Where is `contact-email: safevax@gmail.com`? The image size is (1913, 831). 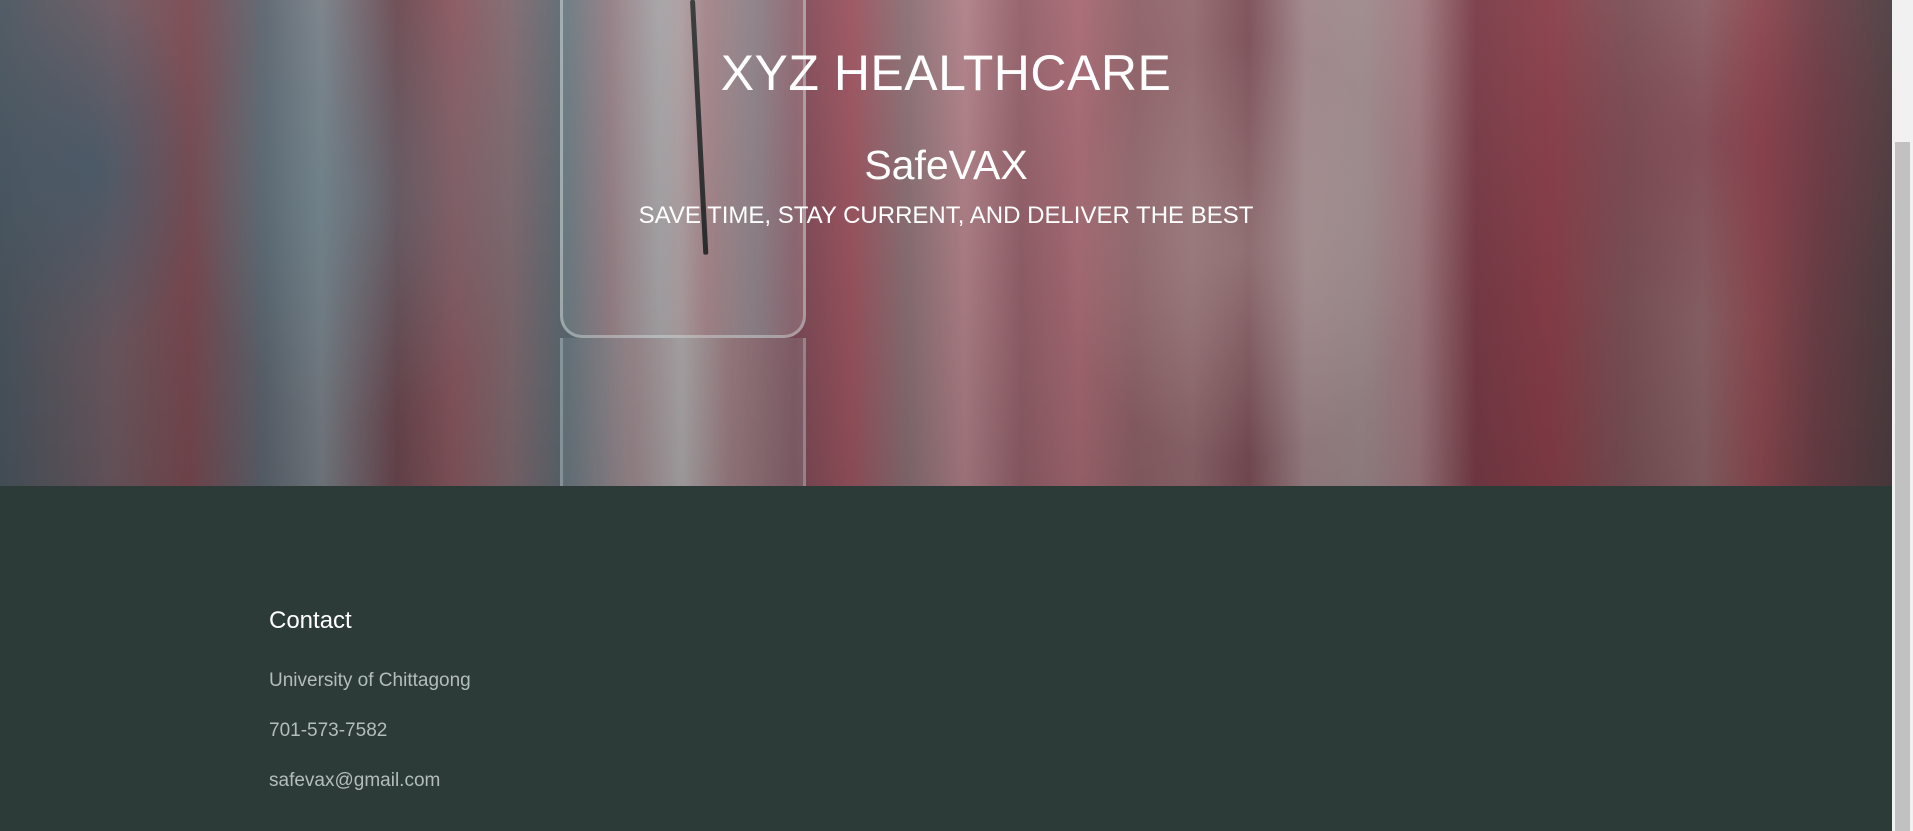 contact-email: safevax@gmail.com is located at coordinates (354, 781).